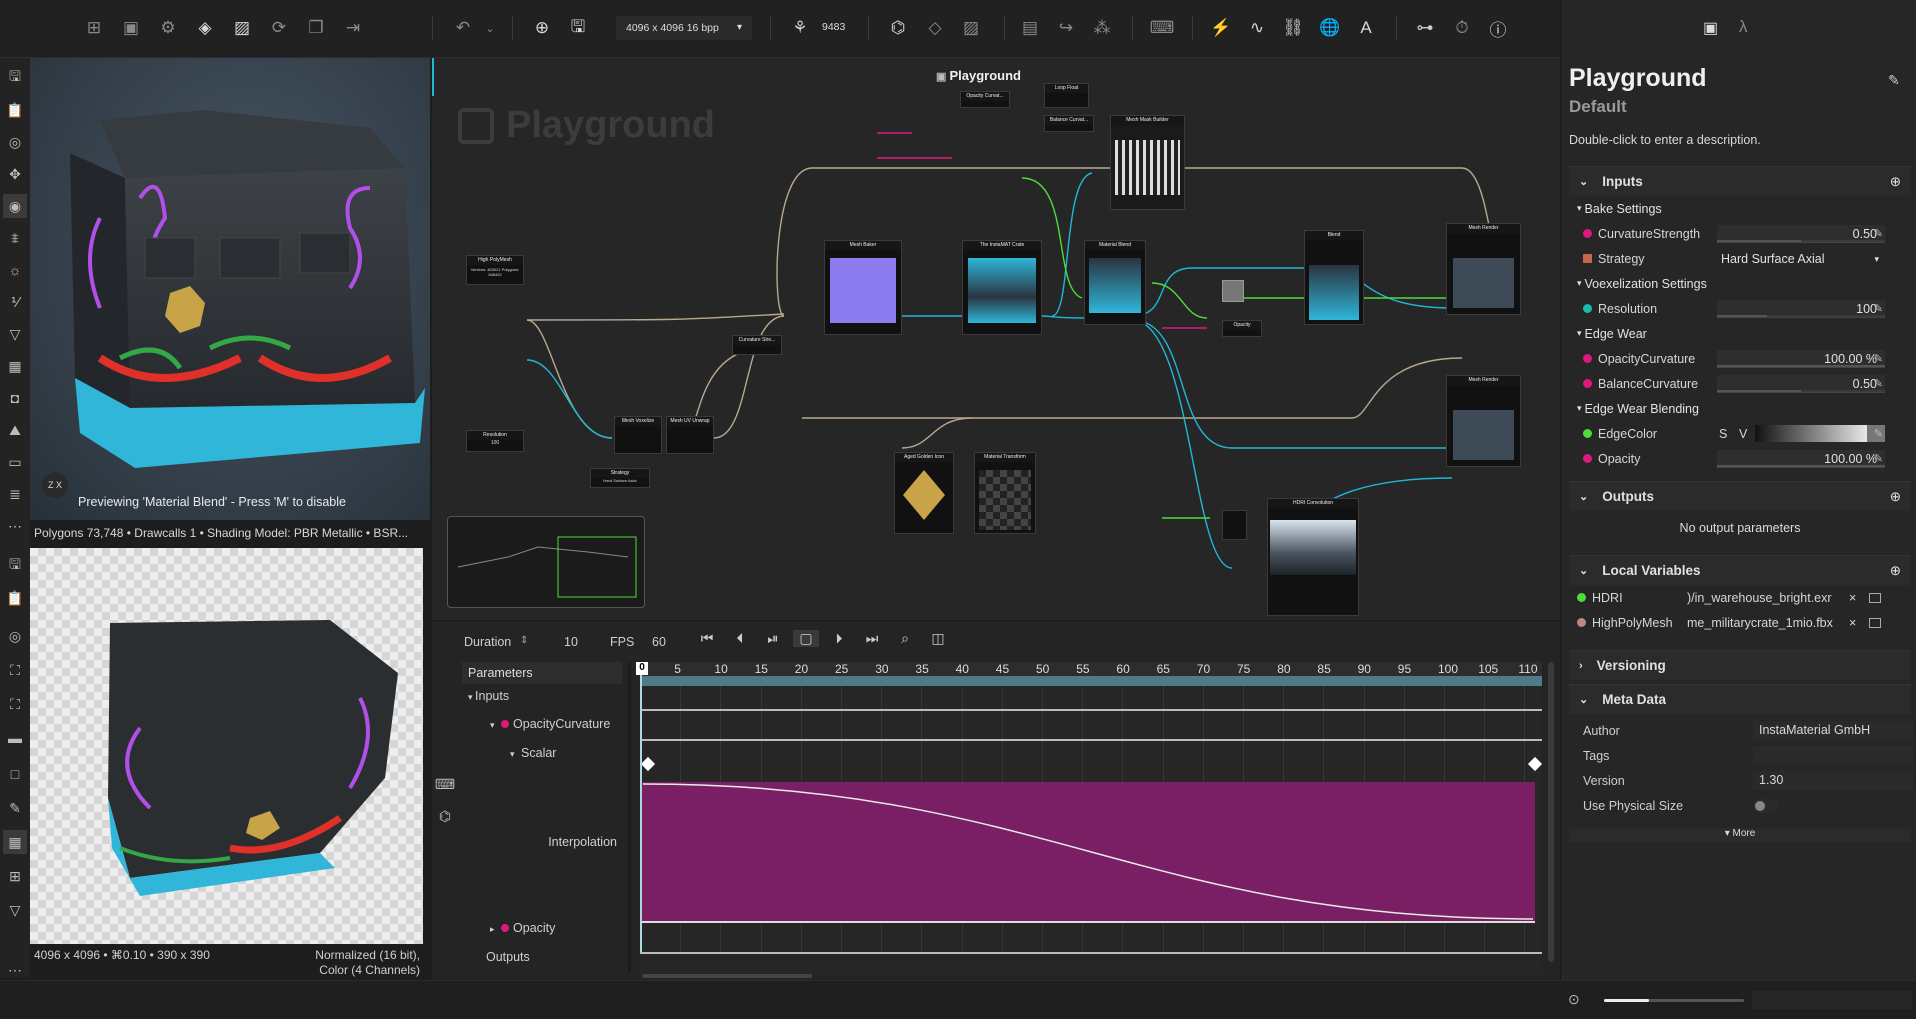 This screenshot has width=1916, height=1019. Describe the element at coordinates (15, 462) in the screenshot. I see `monitor-icon: ▭` at that location.